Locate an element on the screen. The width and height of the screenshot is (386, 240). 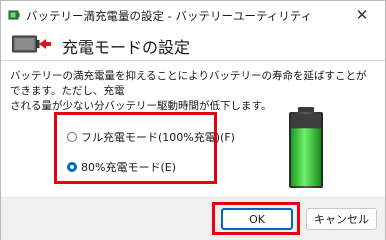
cancel-button: キャンセル is located at coordinates (341, 219).